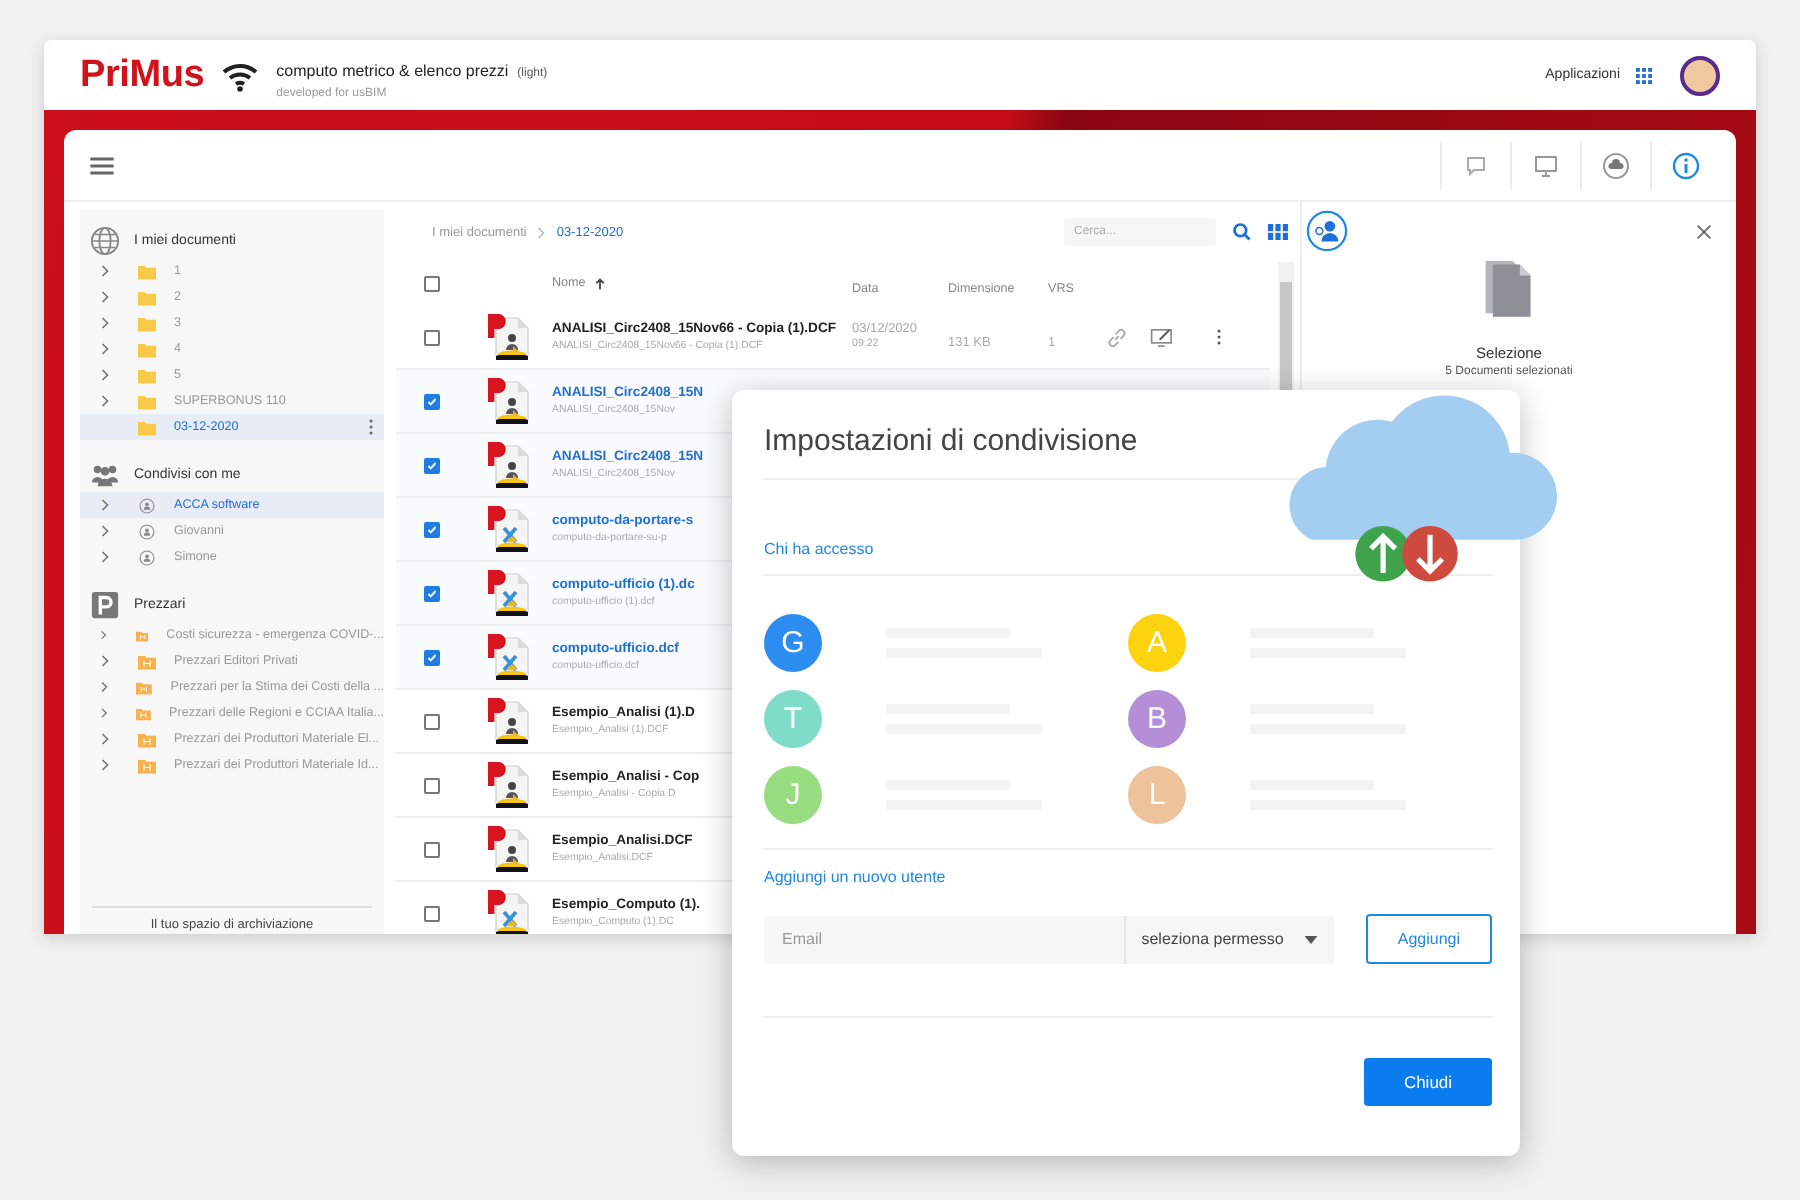 Image resolution: width=1800 pixels, height=1200 pixels. What do you see at coordinates (1278, 232) in the screenshot?
I see `grid-view-icon` at bounding box center [1278, 232].